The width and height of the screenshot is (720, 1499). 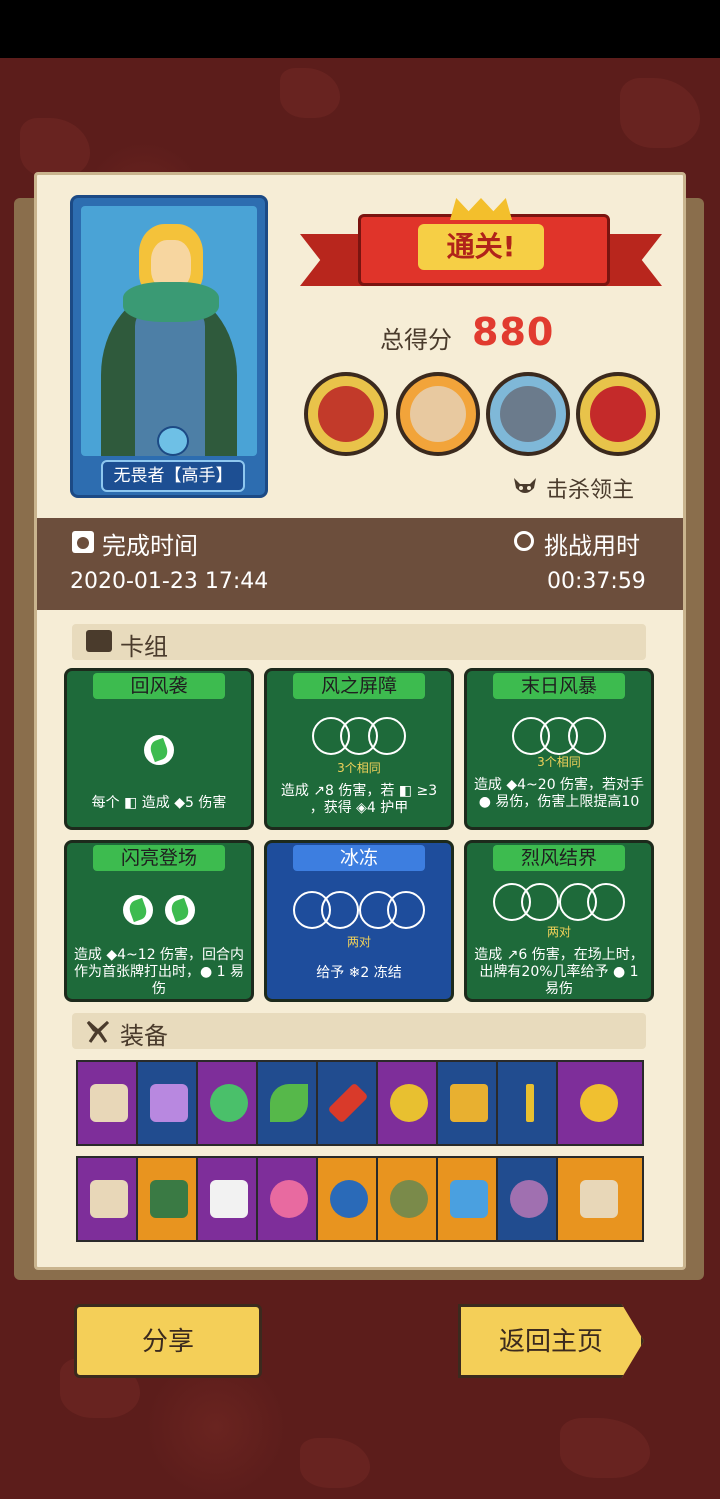 I want to click on deck-title: 卡组, so click(x=144, y=647).